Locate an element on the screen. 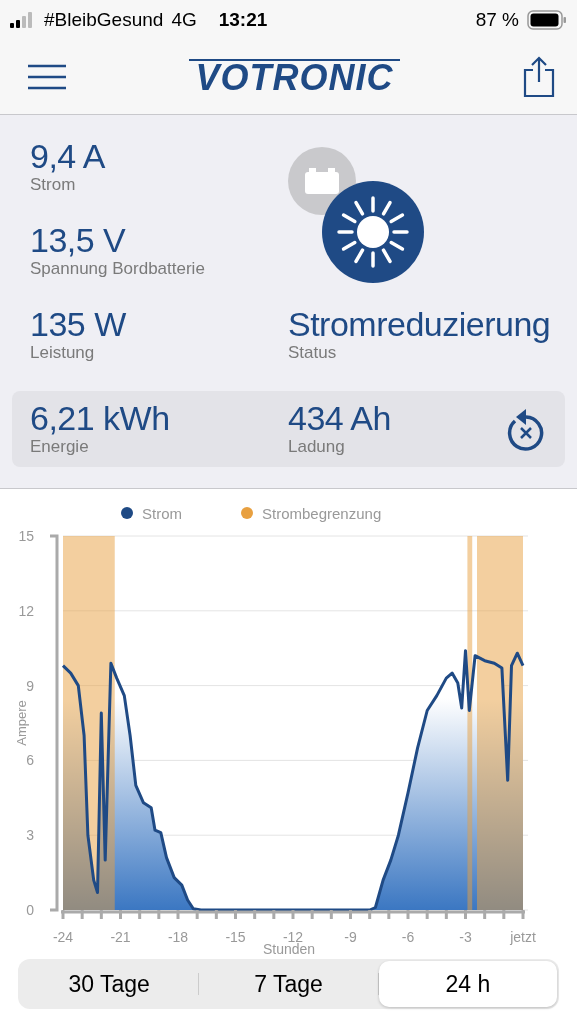 The image size is (577, 1024). metric-value: 13,5 V is located at coordinates (78, 240).